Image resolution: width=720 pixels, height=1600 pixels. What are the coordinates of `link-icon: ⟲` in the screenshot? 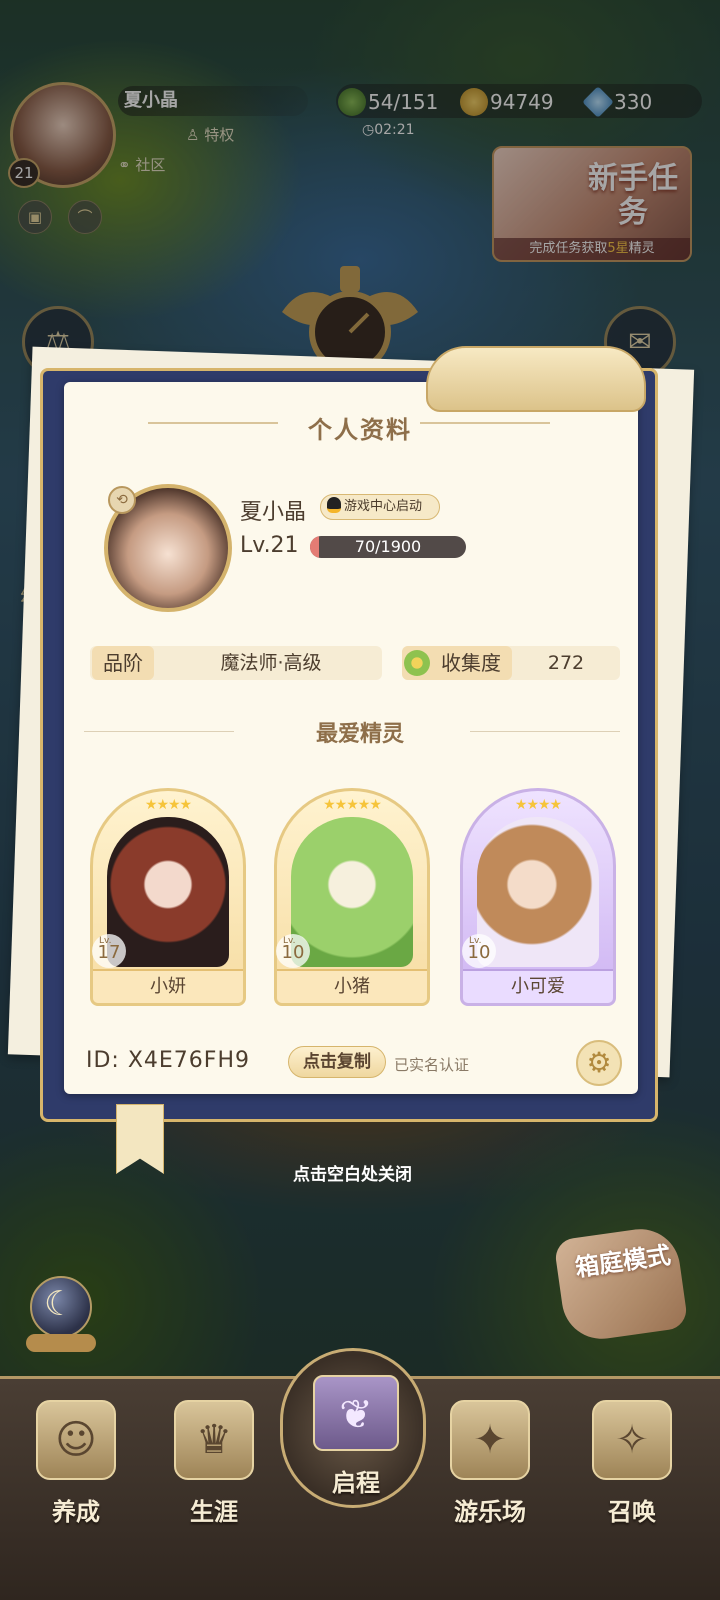 It's located at (122, 500).